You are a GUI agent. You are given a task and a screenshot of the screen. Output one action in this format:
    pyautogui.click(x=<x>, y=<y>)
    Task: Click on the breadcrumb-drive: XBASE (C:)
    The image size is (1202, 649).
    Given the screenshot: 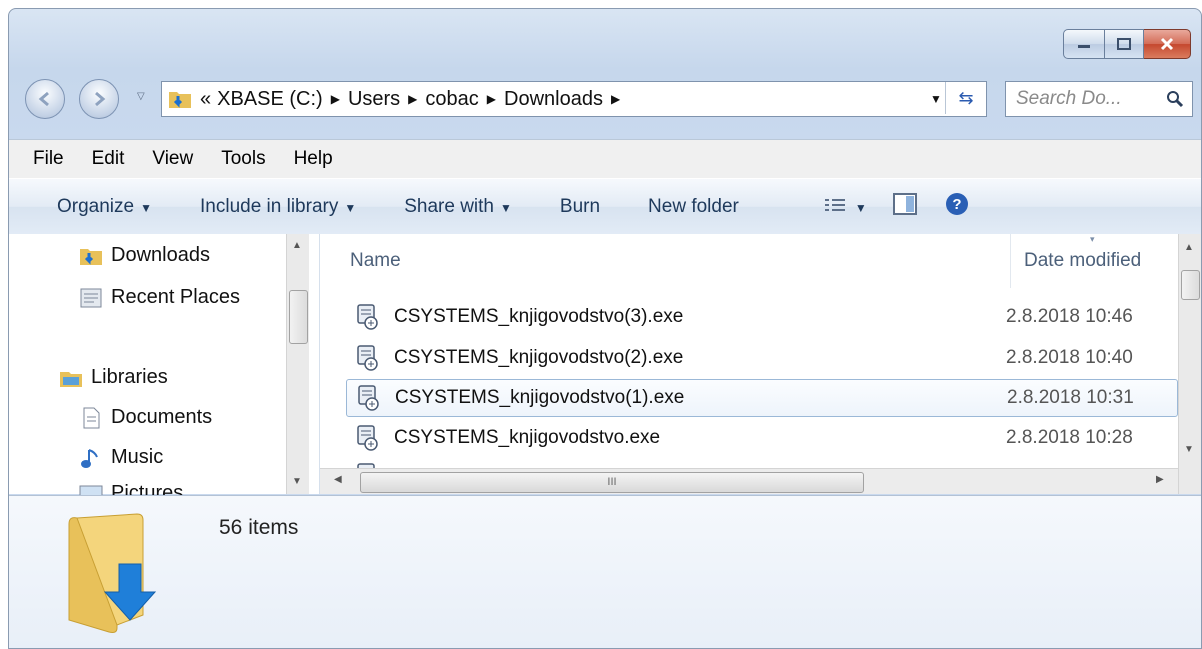 What is the action you would take?
    pyautogui.click(x=270, y=99)
    